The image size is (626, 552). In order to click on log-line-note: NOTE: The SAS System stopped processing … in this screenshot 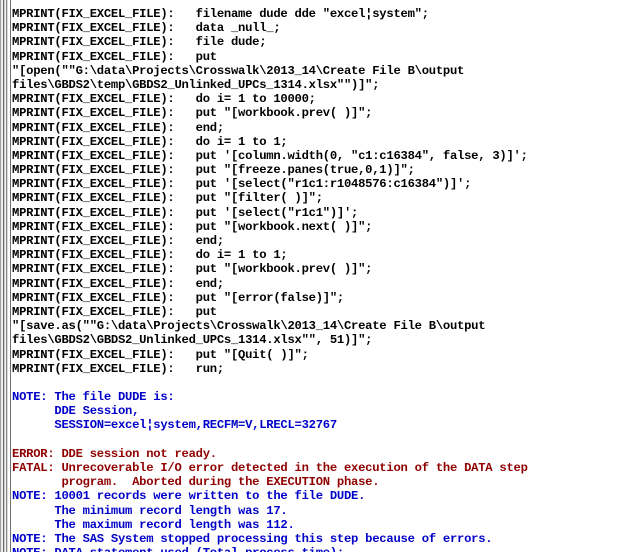, I will do `click(252, 538)`.